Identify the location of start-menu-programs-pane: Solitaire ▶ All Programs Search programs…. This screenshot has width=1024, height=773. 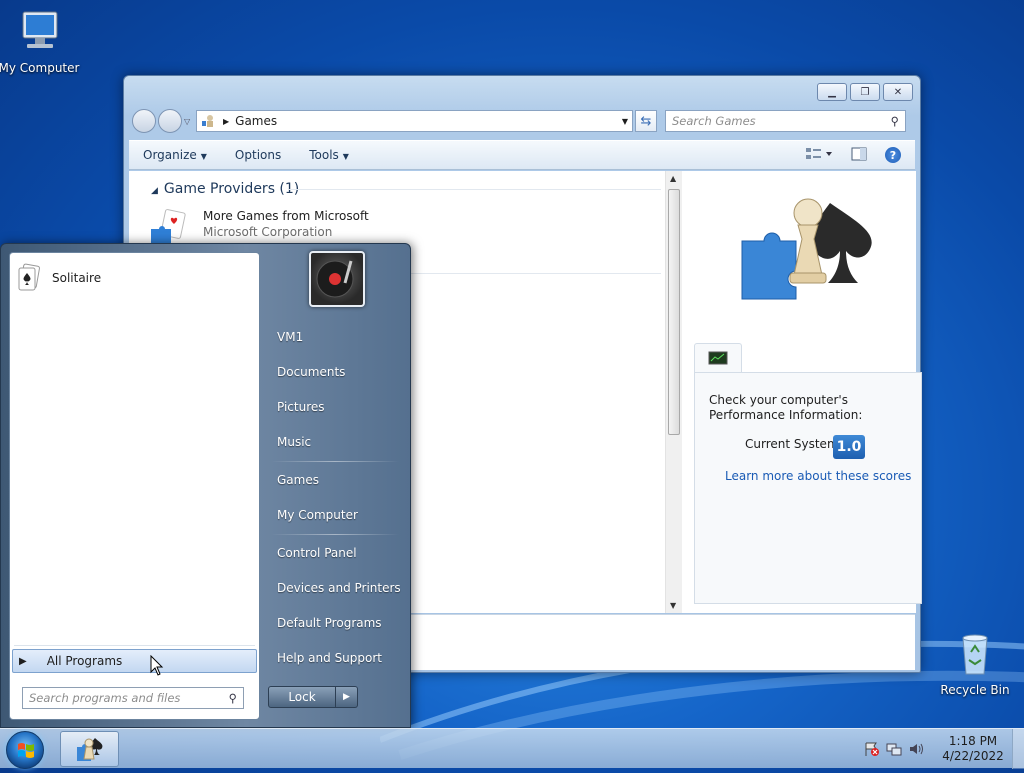
(134, 486).